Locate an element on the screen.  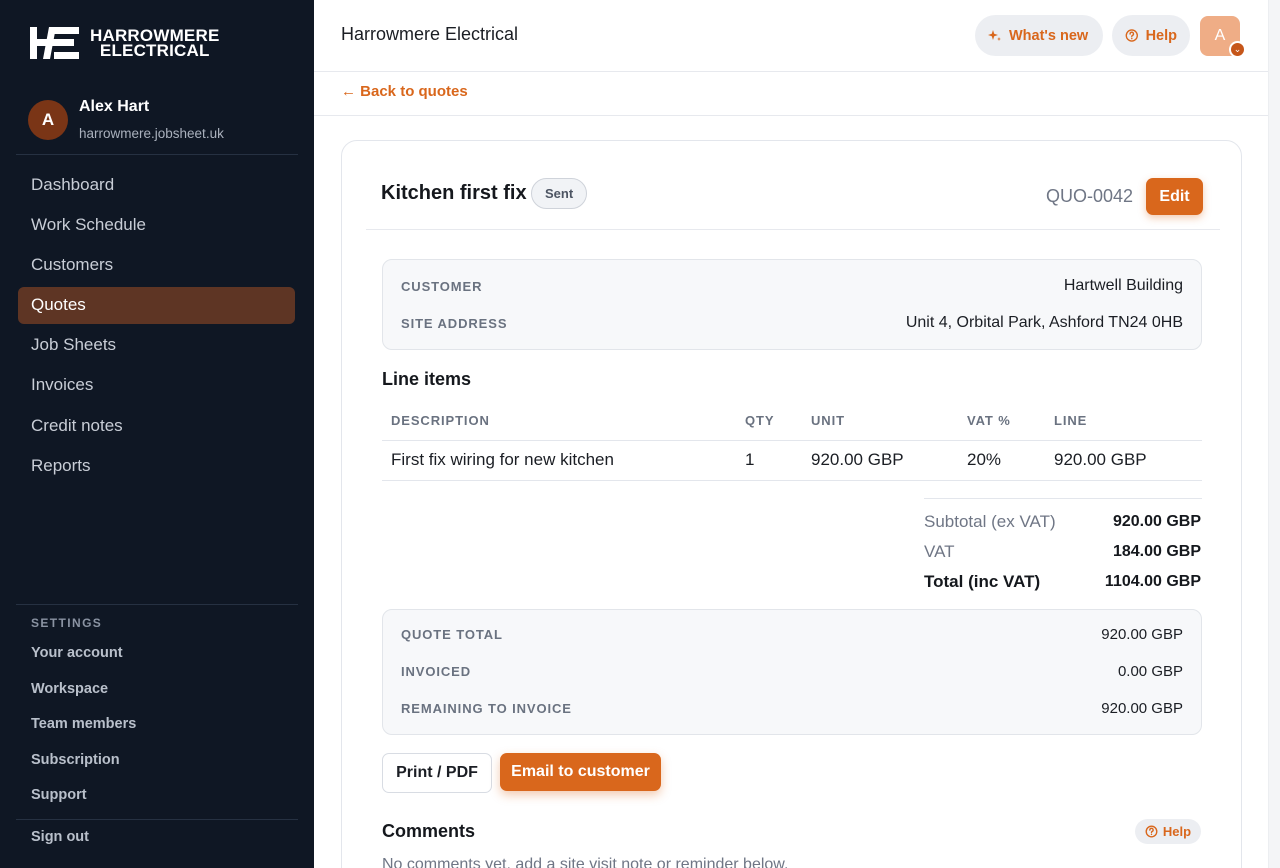
col-unit: UNIT is located at coordinates (828, 420).